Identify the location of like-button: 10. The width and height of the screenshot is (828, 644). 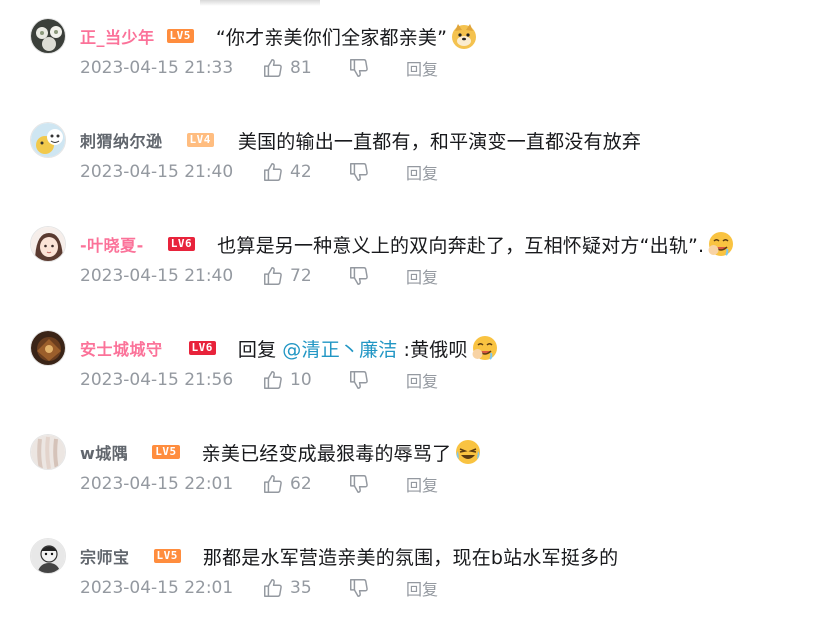
(301, 380).